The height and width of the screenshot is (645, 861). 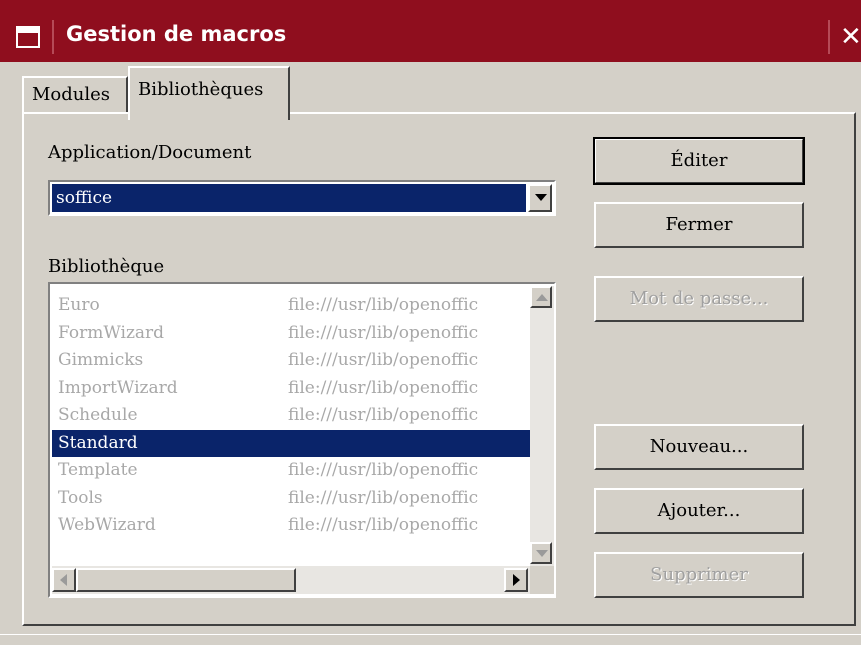 I want to click on list-item: ImportWizard file:///usr/lib/openoffic, so click(x=291, y=389).